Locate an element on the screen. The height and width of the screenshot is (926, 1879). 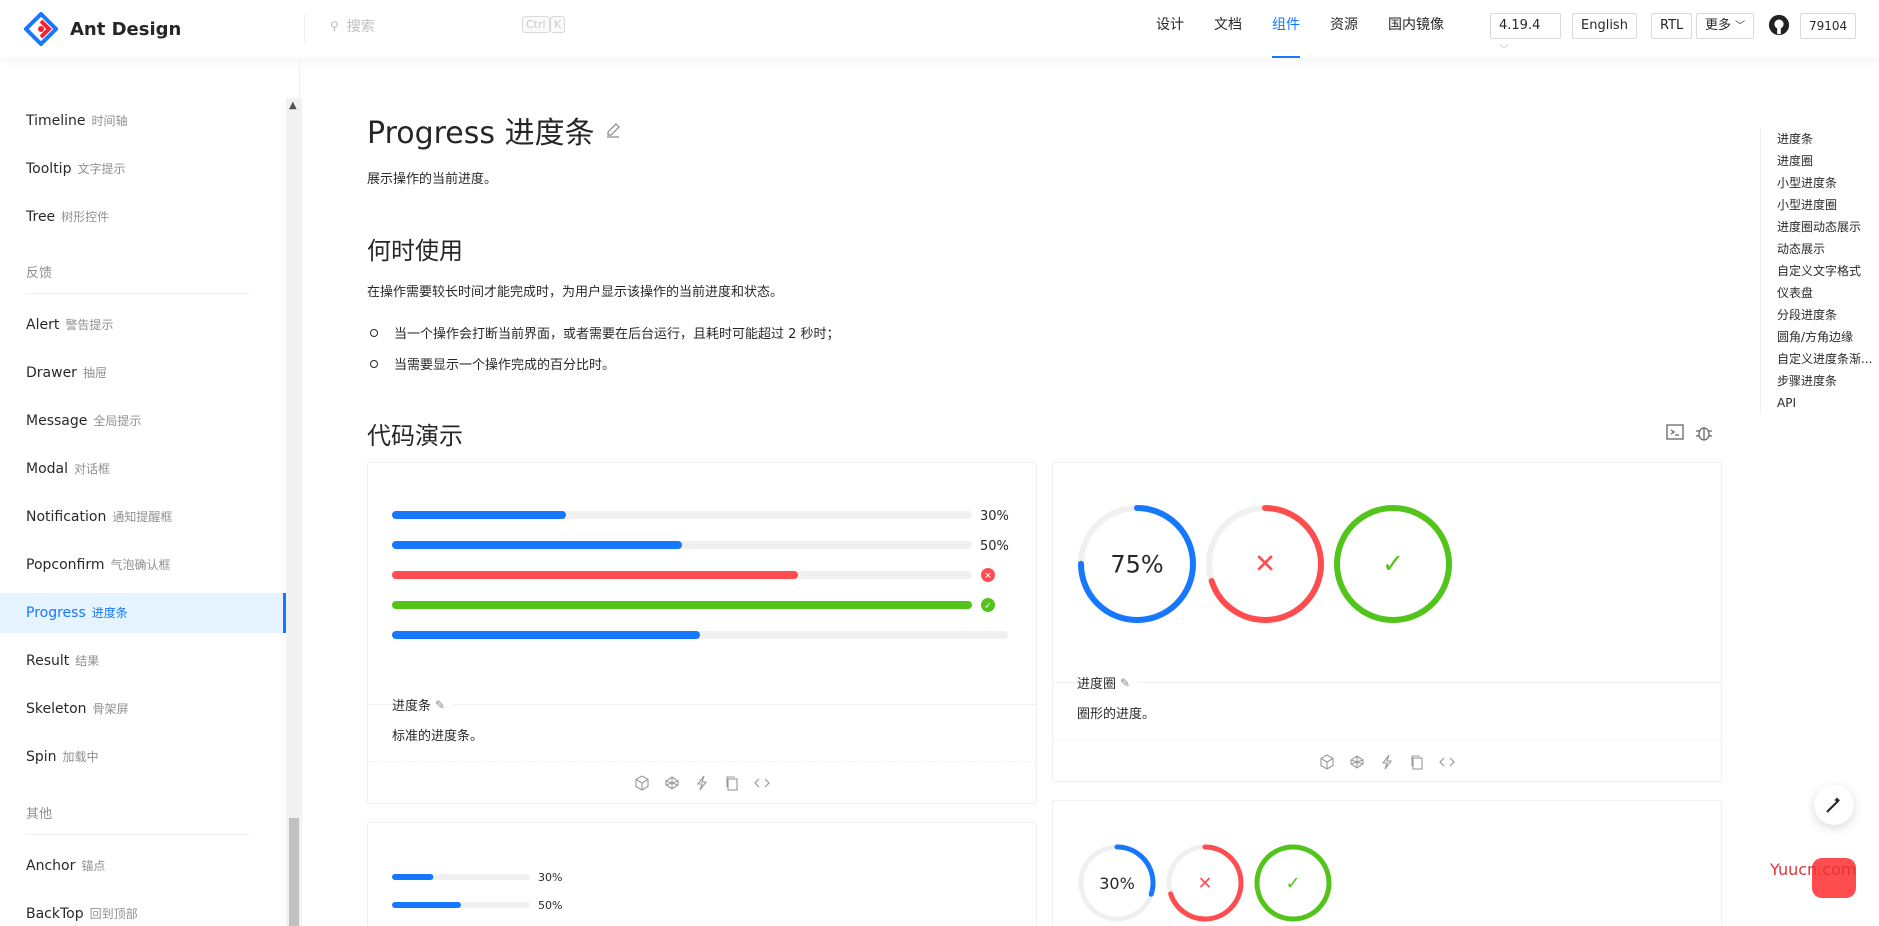
nav-resources: 资源 is located at coordinates (1344, 29).